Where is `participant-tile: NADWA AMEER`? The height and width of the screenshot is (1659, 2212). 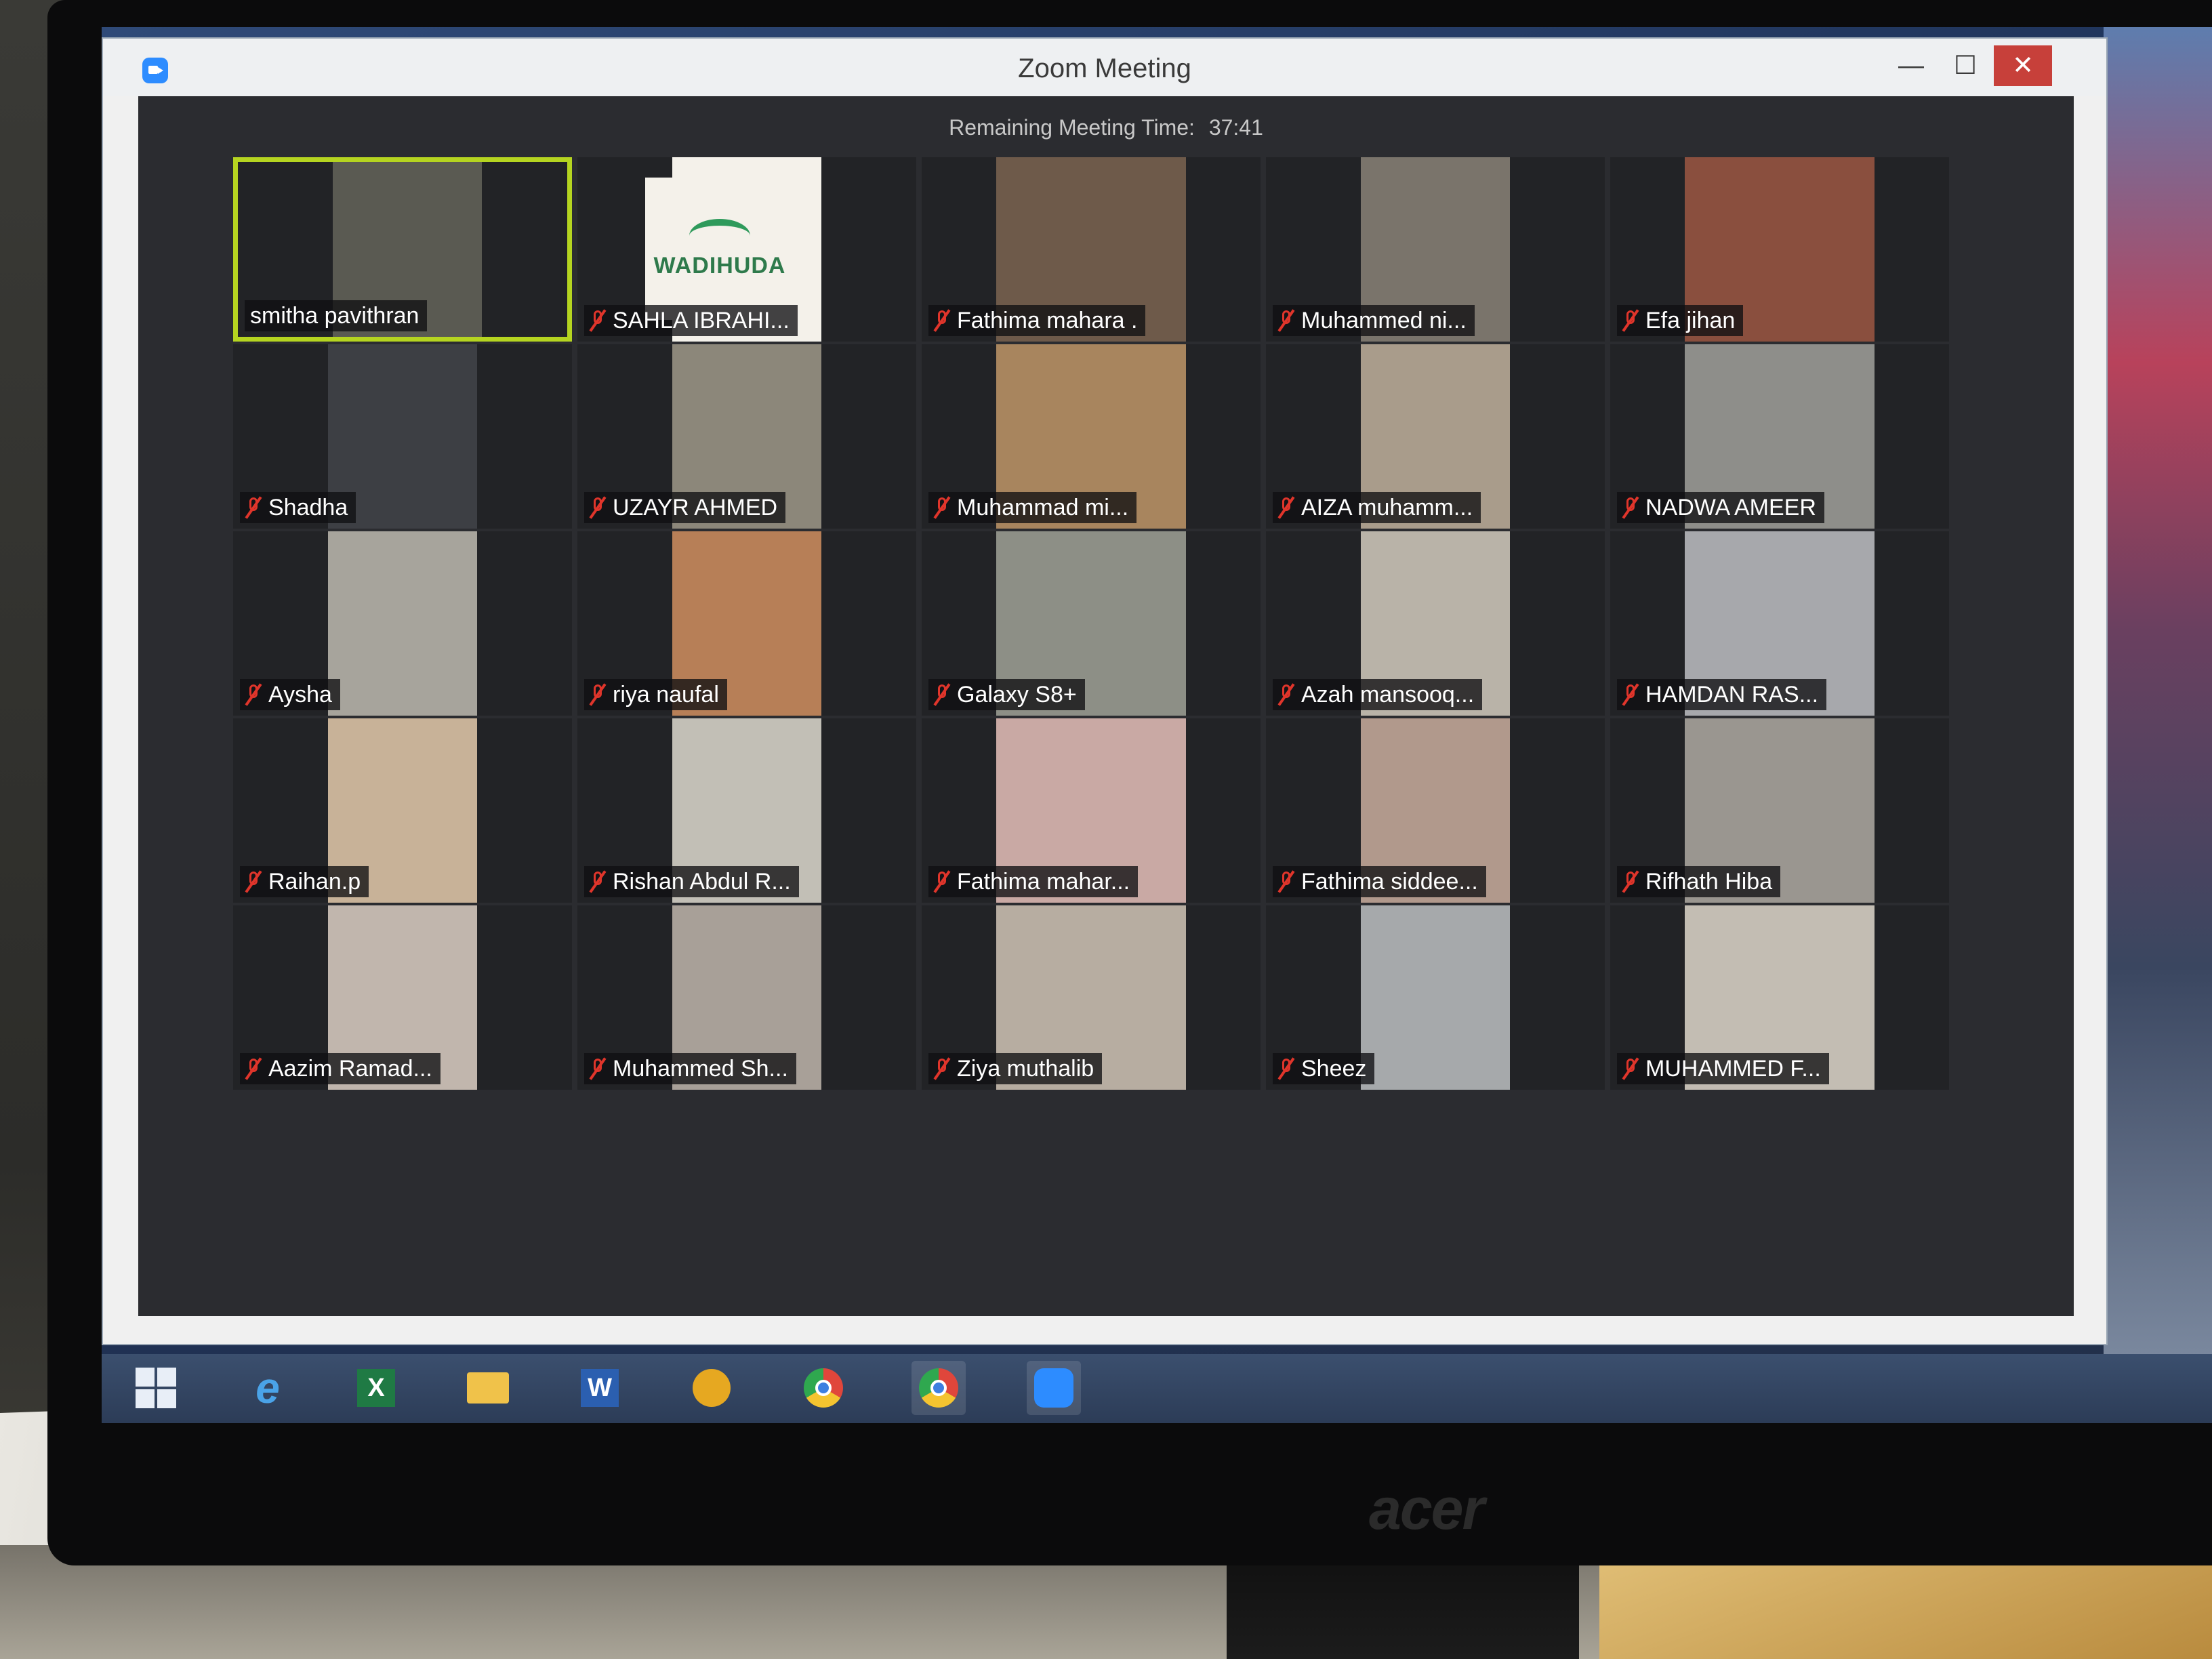
participant-tile: NADWA AMEER is located at coordinates (1779, 436).